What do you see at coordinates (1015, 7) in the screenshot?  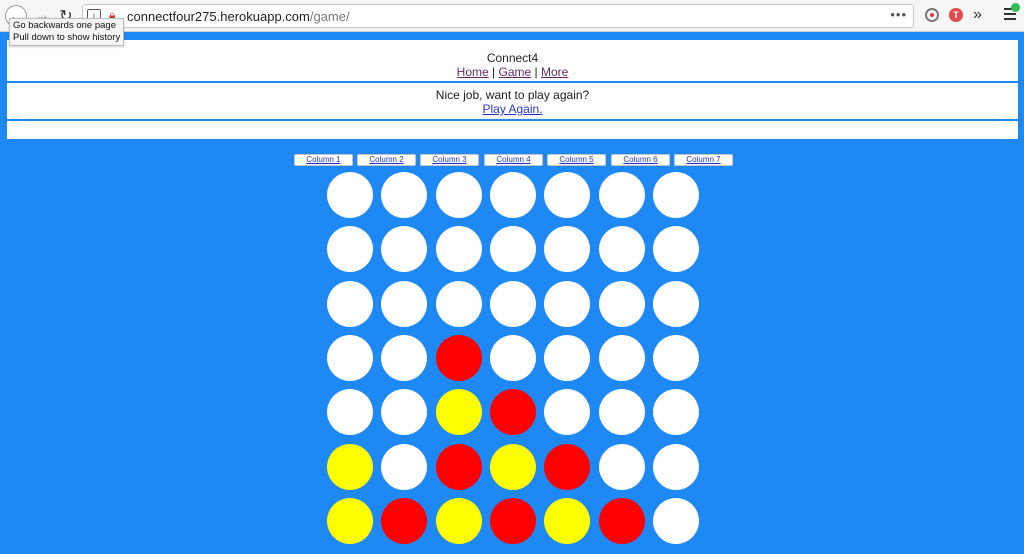 I see `update-badge-icon` at bounding box center [1015, 7].